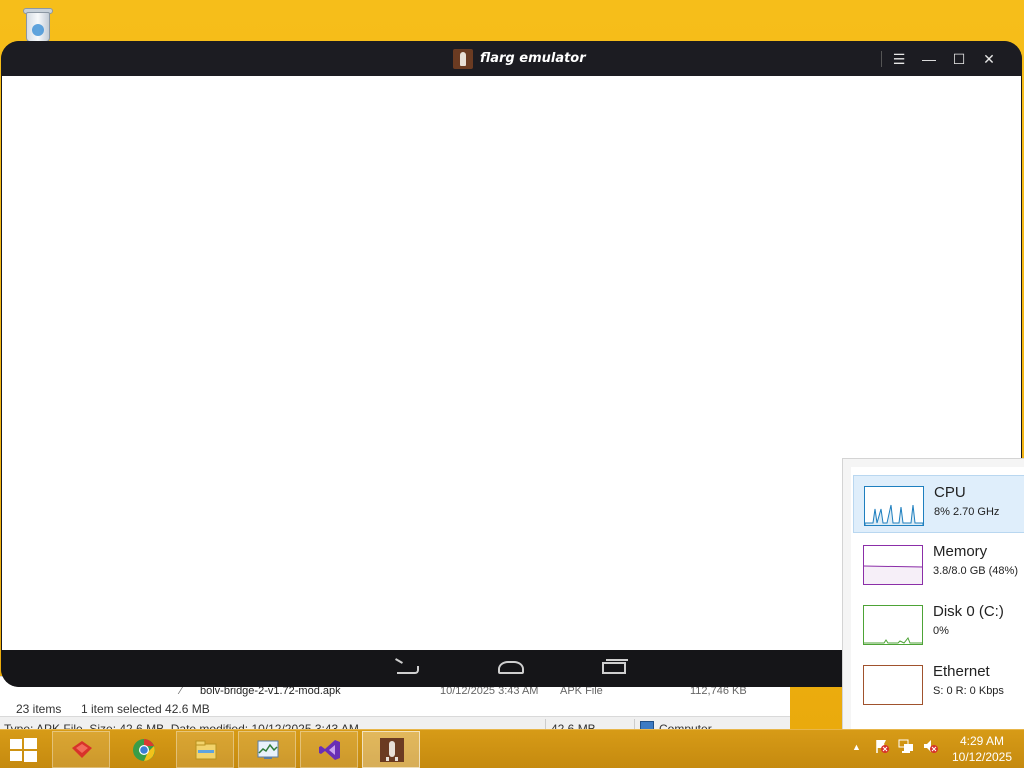 This screenshot has width=1024, height=768. What do you see at coordinates (893, 625) in the screenshot?
I see `disk-graph` at bounding box center [893, 625].